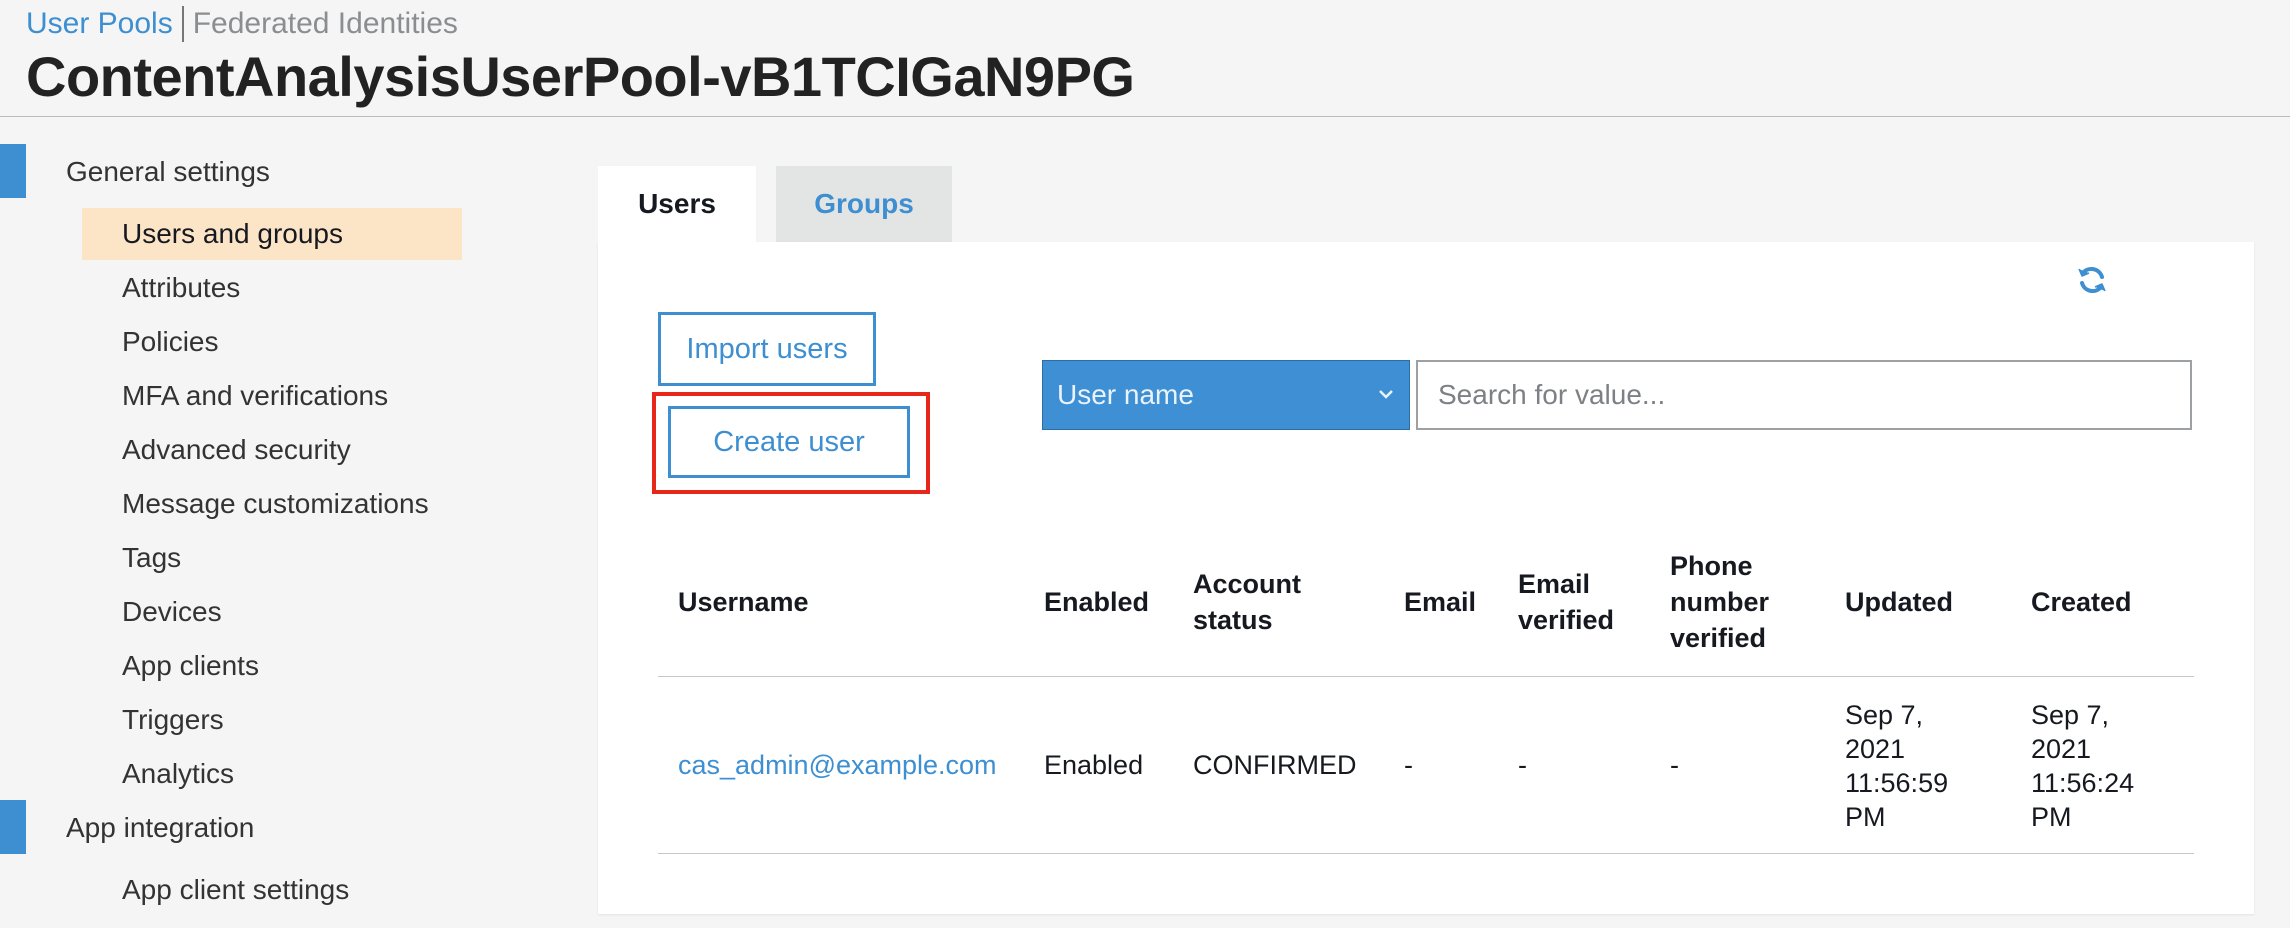 The width and height of the screenshot is (2290, 928). What do you see at coordinates (272, 504) in the screenshot?
I see `sidebar-item-message-customizations: Message customizations` at bounding box center [272, 504].